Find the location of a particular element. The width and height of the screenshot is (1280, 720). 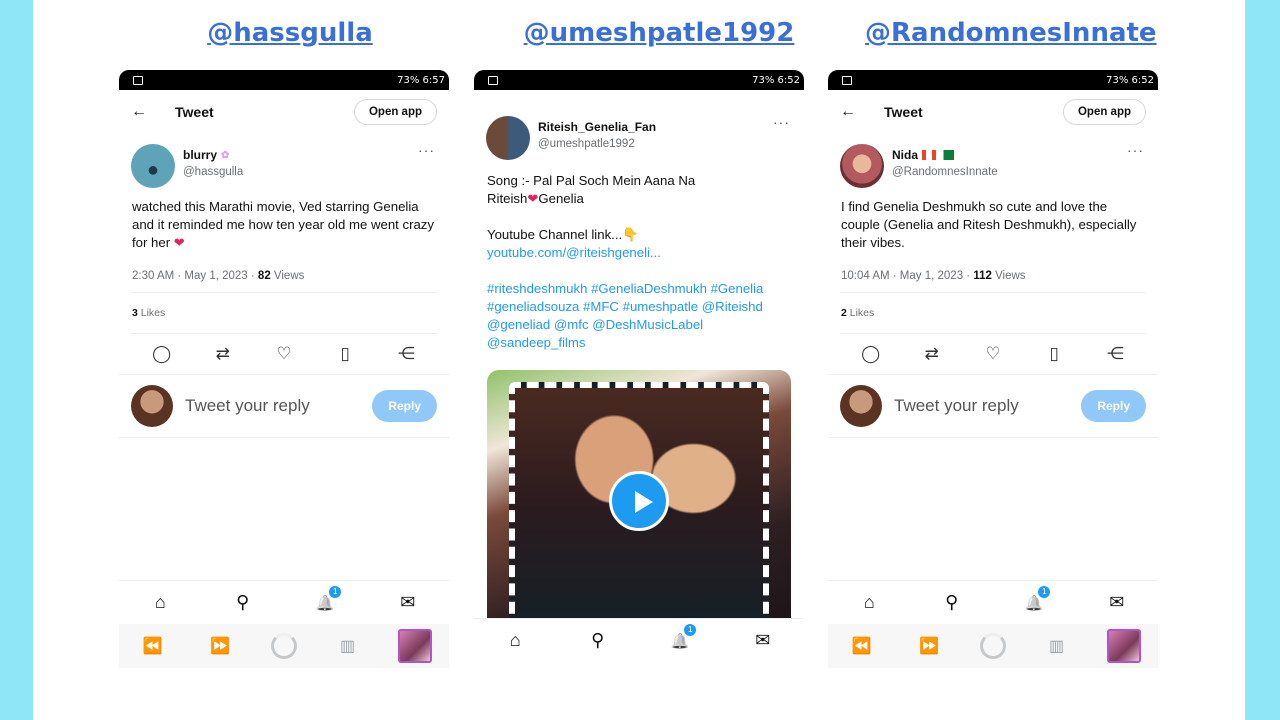

tweet-author: Riteish_Genelia_Fan @umeshpatle1992 ··· is located at coordinates (639, 125).